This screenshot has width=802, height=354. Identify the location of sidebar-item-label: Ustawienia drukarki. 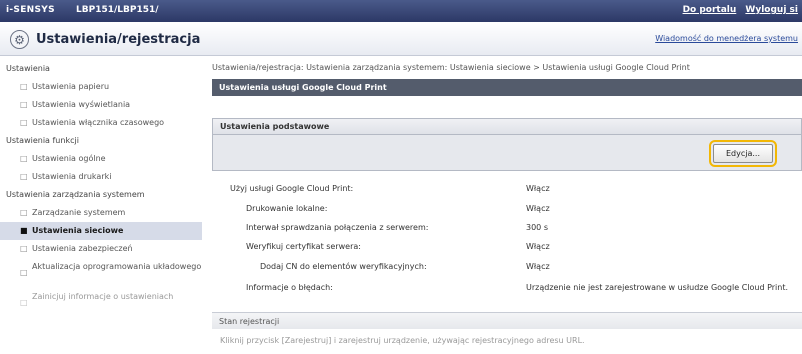
(72, 176).